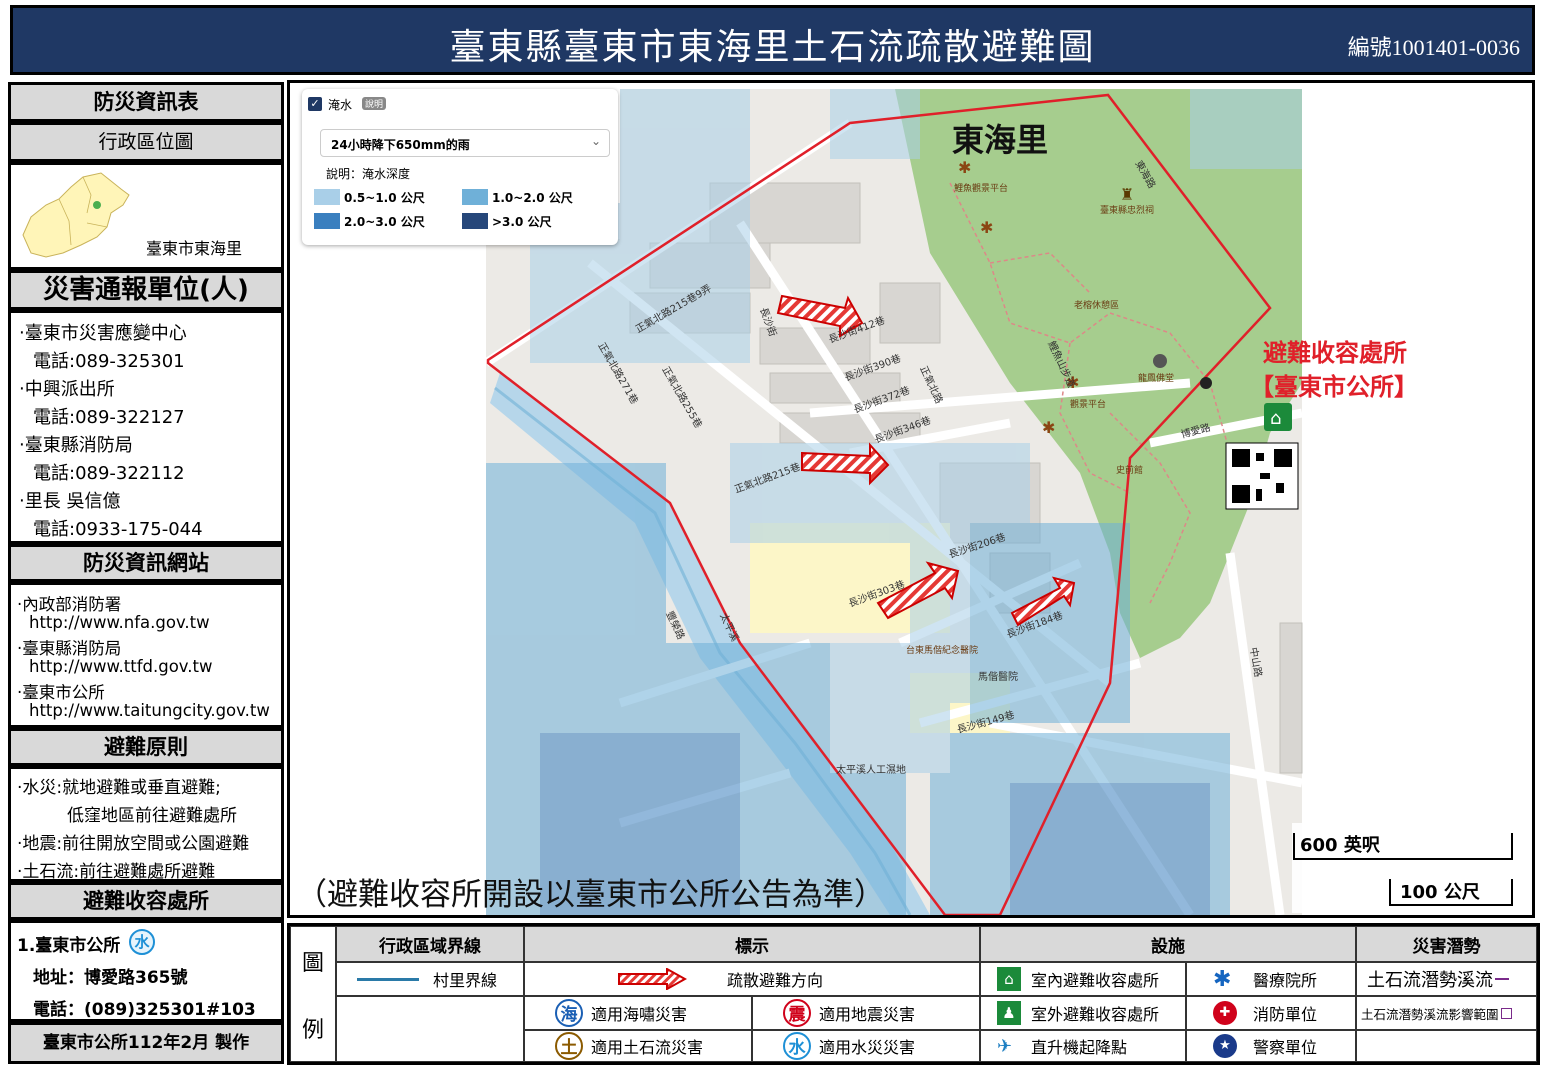 The image size is (1550, 1070). Describe the element at coordinates (775, 980) in the screenshot. I see `legend-label: 疏散避難方向` at that location.